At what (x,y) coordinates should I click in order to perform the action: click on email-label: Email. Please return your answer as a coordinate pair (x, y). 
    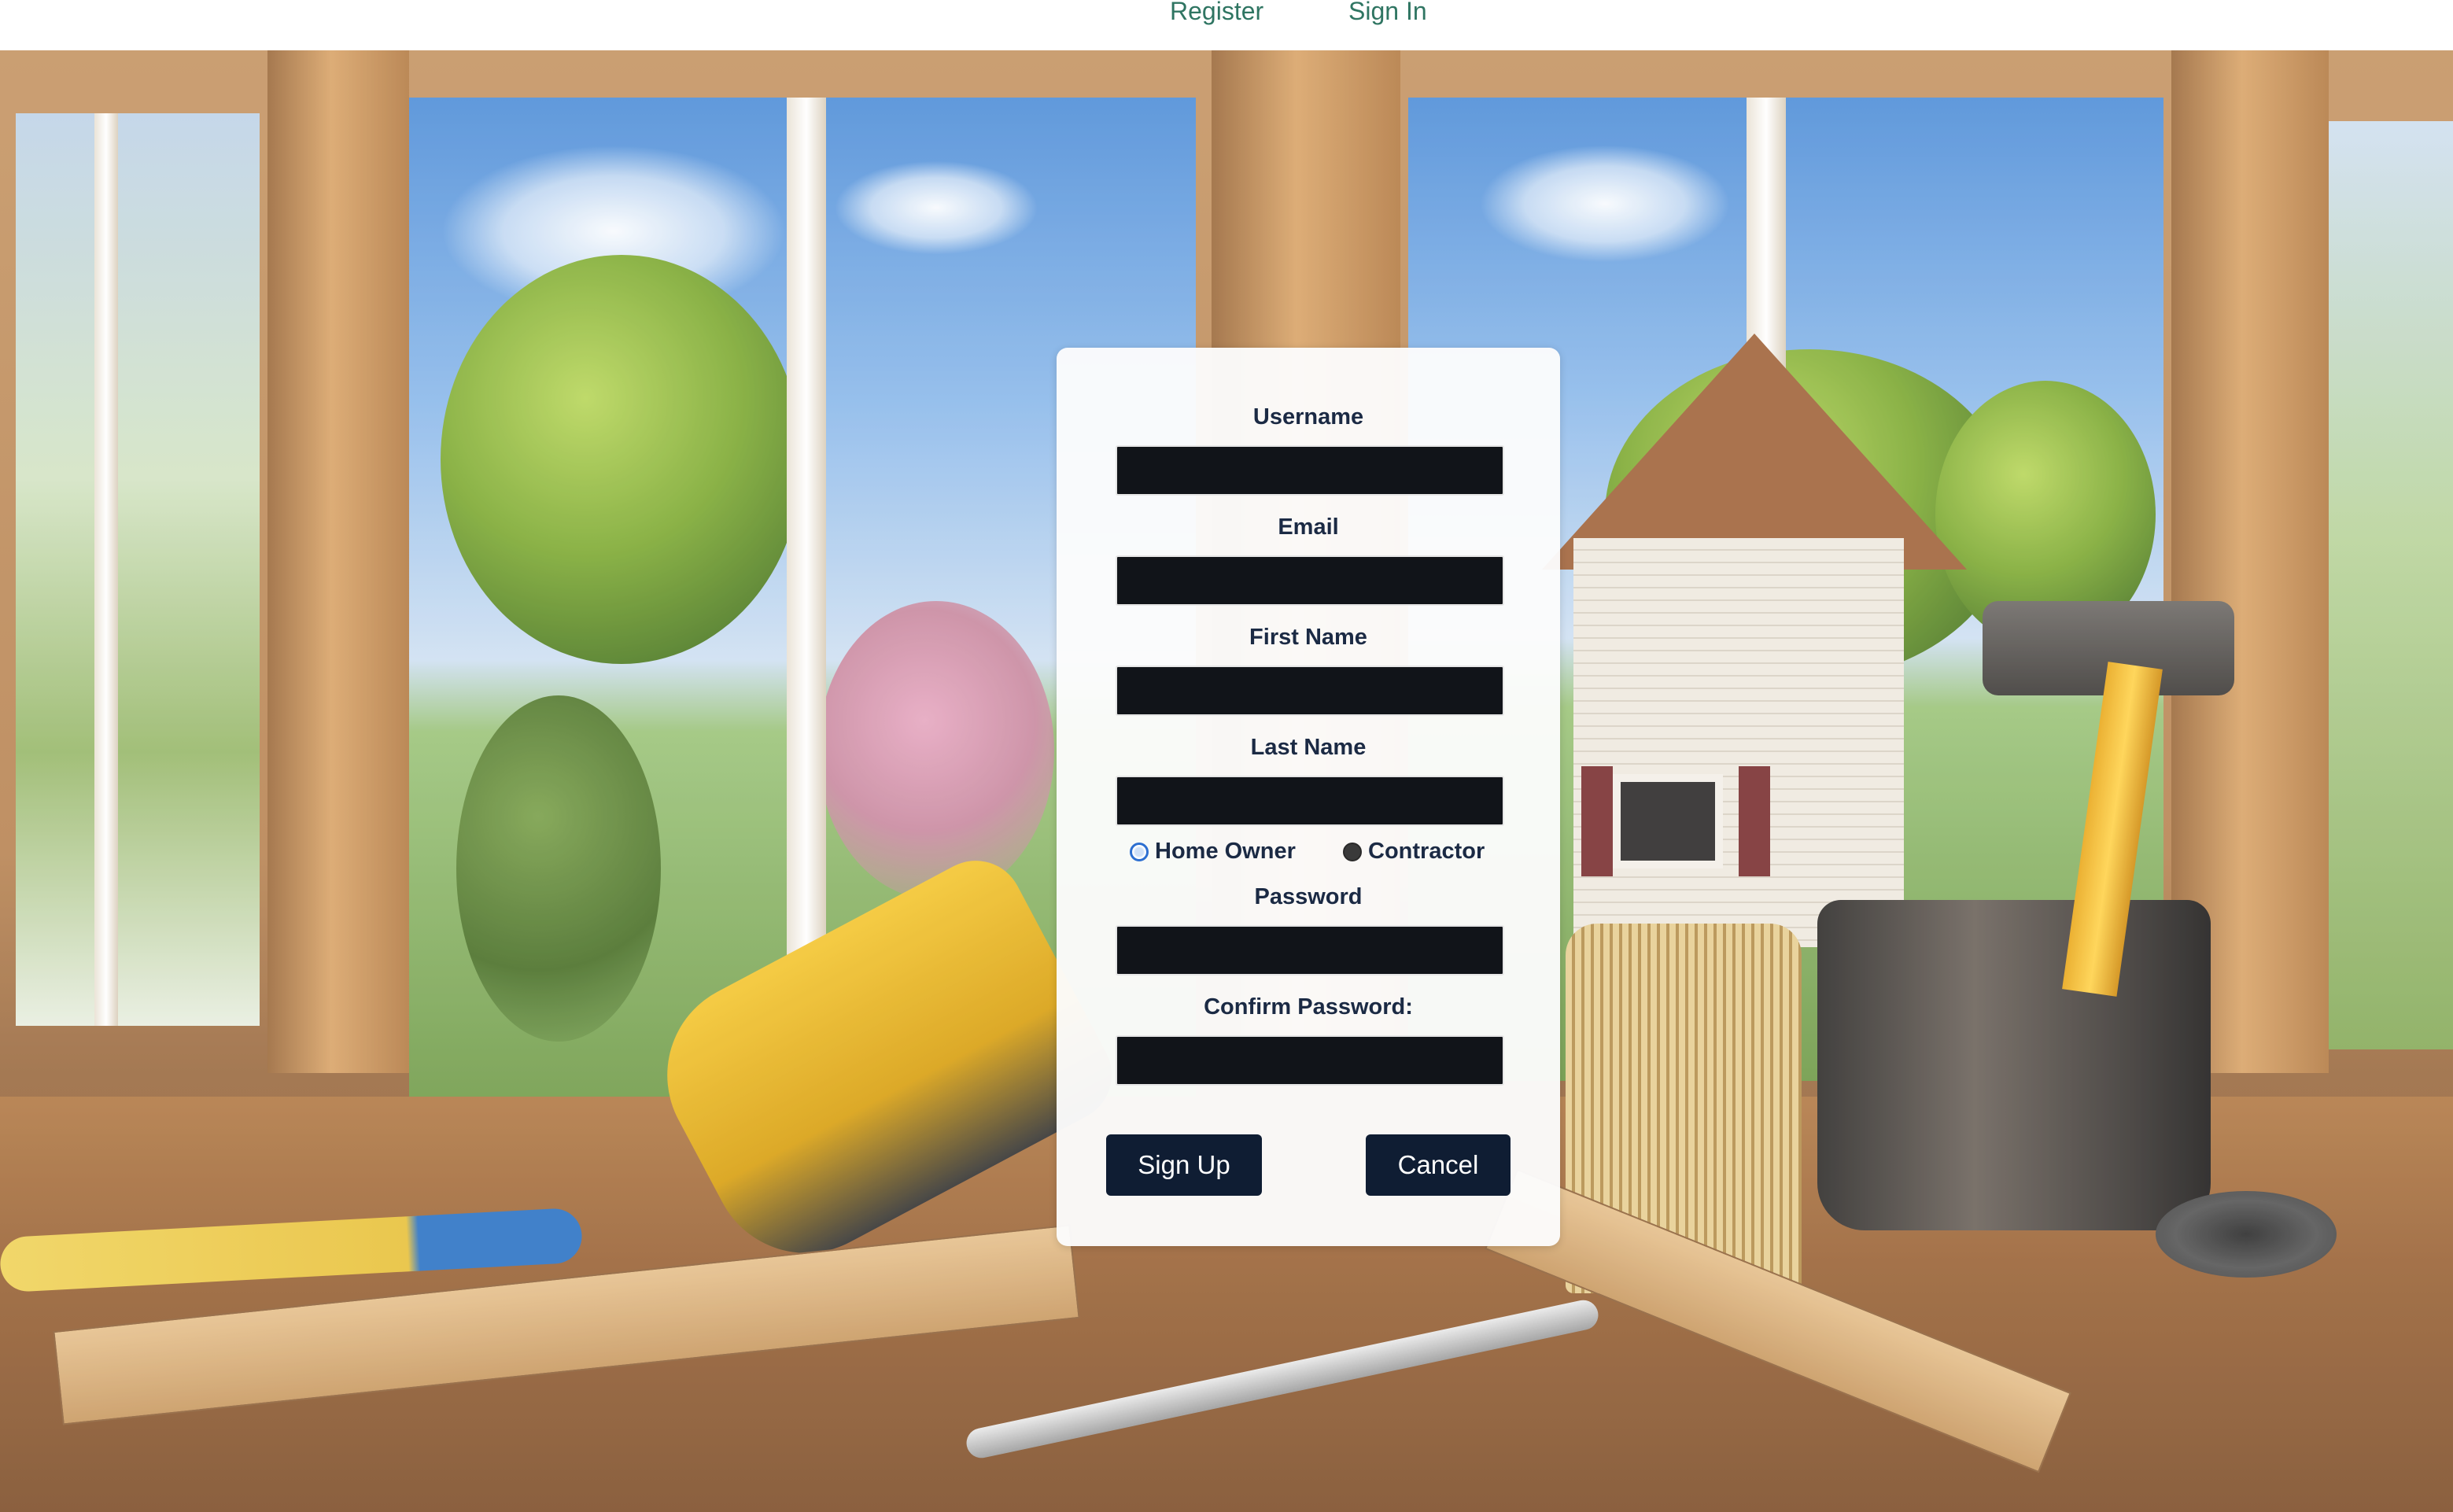
    Looking at the image, I should click on (1308, 527).